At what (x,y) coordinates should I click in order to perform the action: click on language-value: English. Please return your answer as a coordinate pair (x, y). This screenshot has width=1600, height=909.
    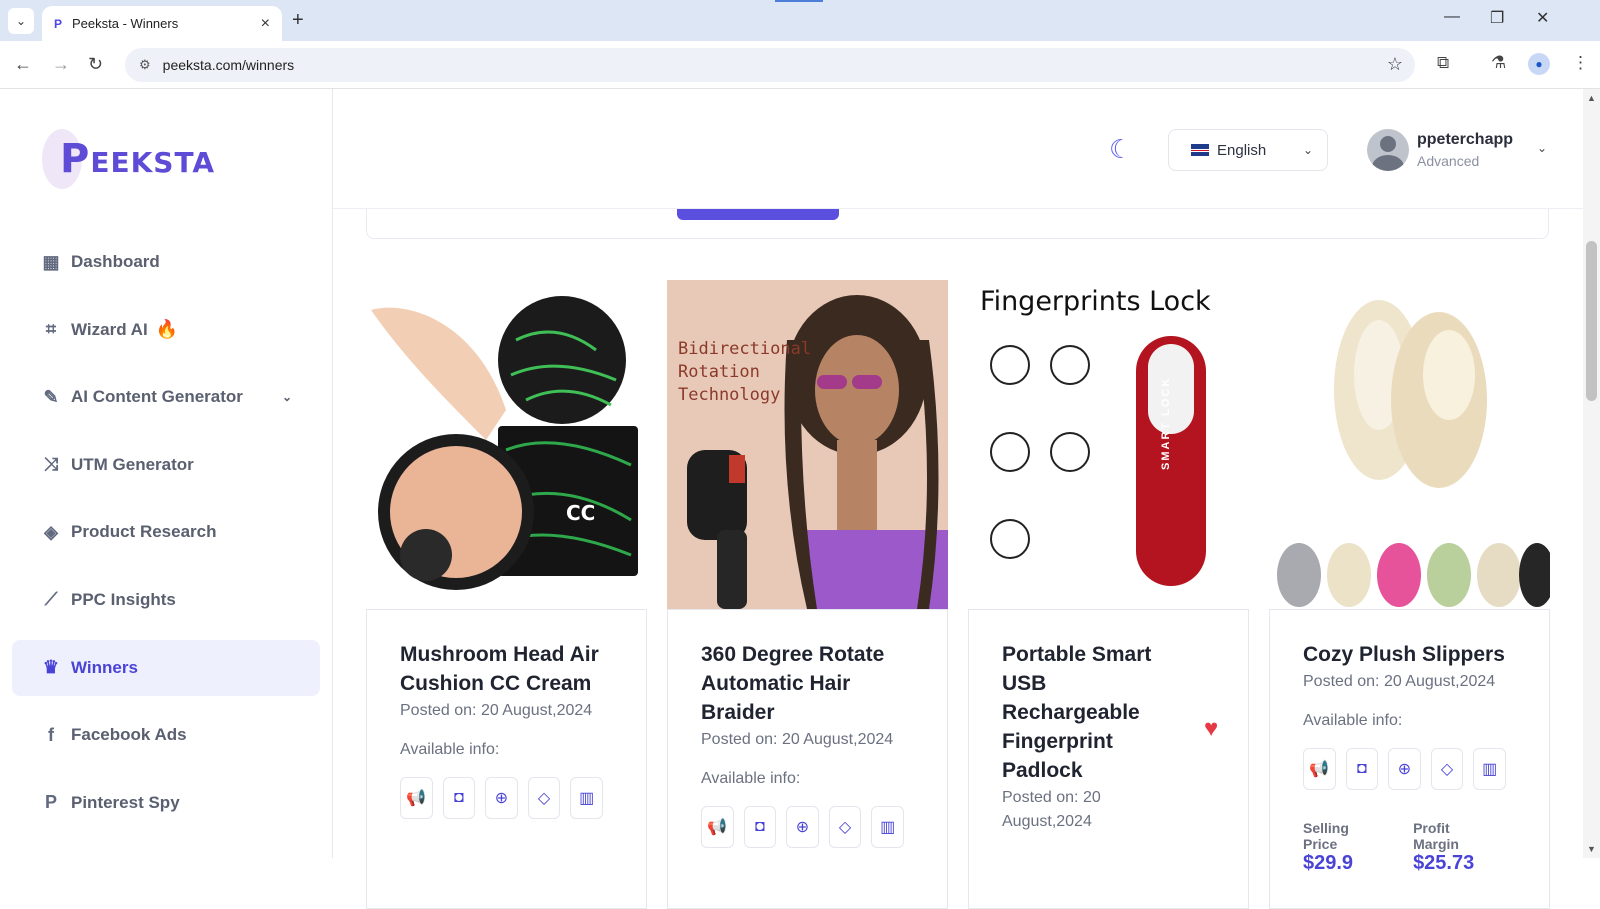
    Looking at the image, I should click on (1242, 150).